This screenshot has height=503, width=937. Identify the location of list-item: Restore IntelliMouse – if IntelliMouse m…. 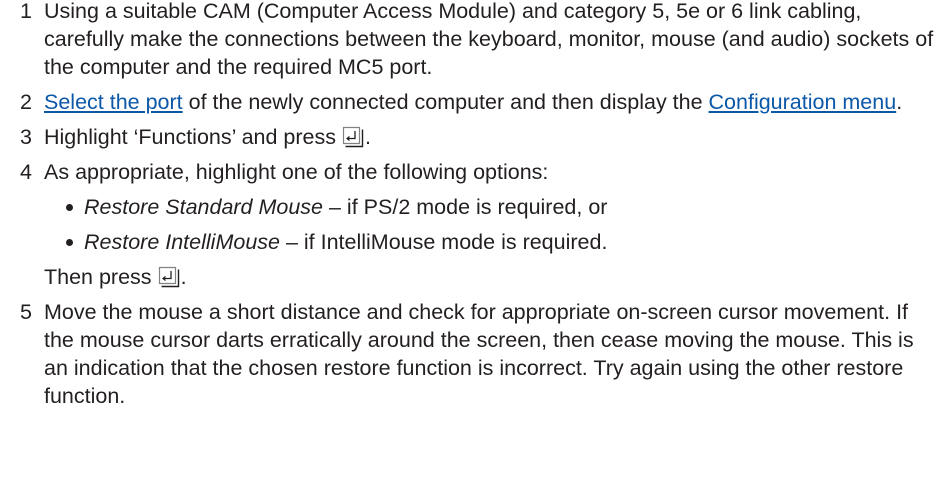
(490, 242).